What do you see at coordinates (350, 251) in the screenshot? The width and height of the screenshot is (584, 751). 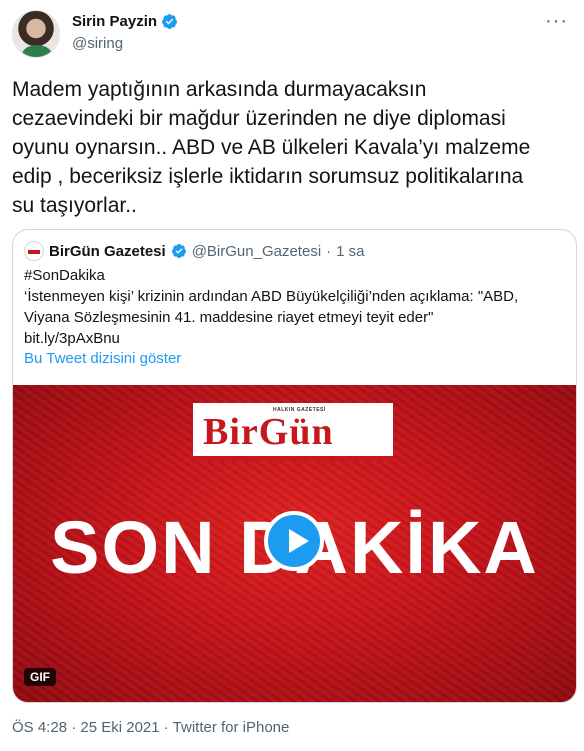 I see `quoted-tweet-time: 1 sa` at bounding box center [350, 251].